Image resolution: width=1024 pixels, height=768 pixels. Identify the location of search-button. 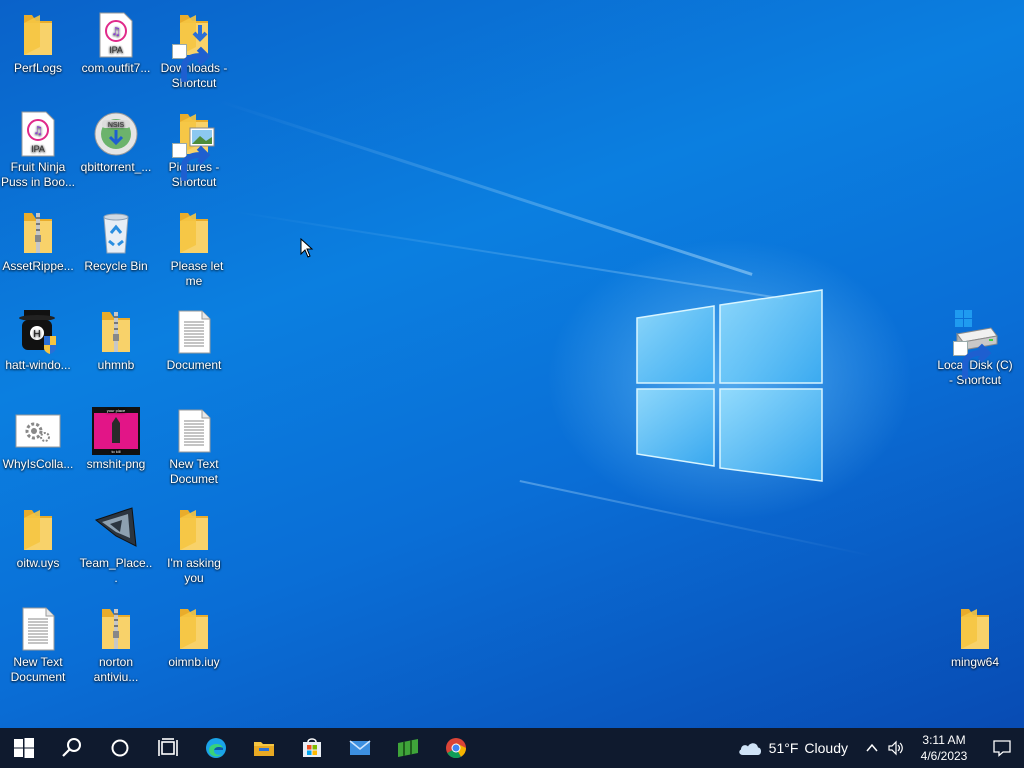
(72, 748).